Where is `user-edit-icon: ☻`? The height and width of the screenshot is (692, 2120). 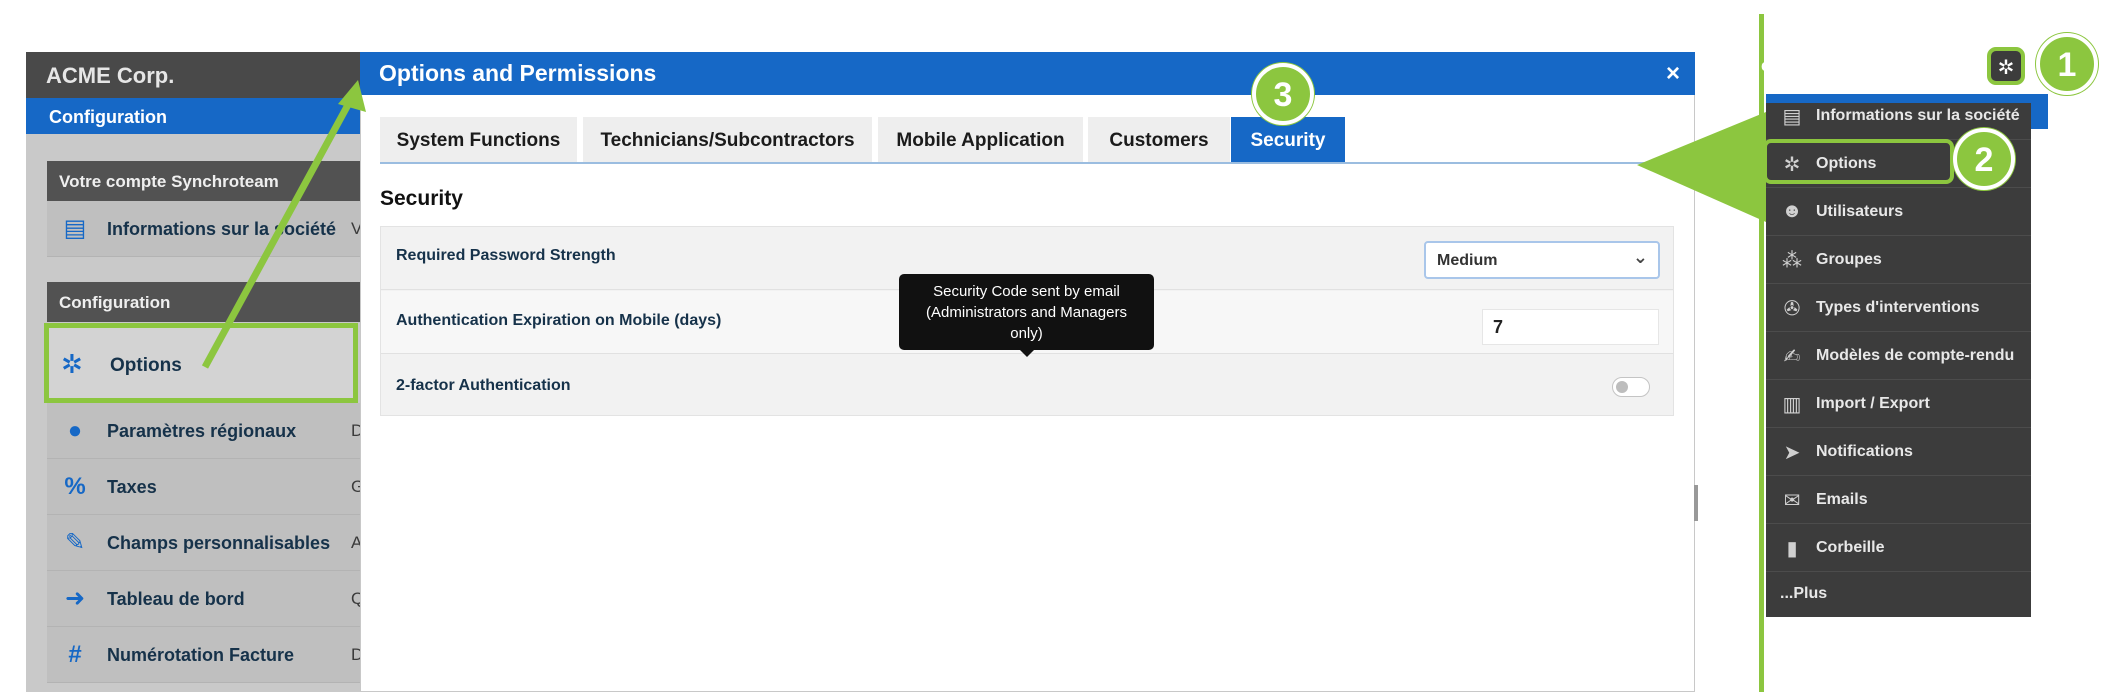 user-edit-icon: ☻ is located at coordinates (1792, 211).